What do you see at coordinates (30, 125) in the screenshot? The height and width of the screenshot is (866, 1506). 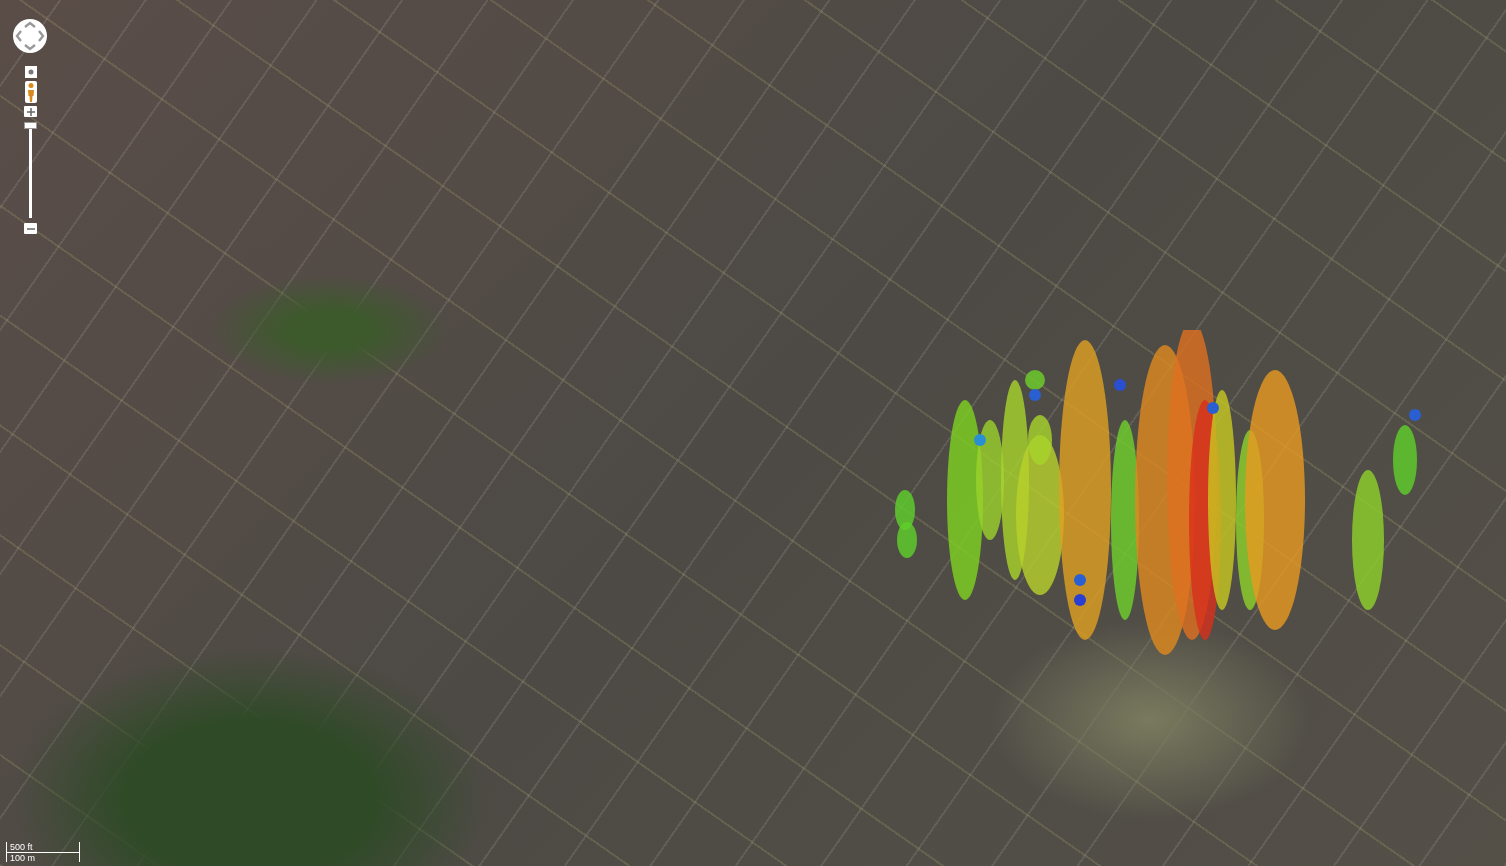 I see `zoom-slider-thumb` at bounding box center [30, 125].